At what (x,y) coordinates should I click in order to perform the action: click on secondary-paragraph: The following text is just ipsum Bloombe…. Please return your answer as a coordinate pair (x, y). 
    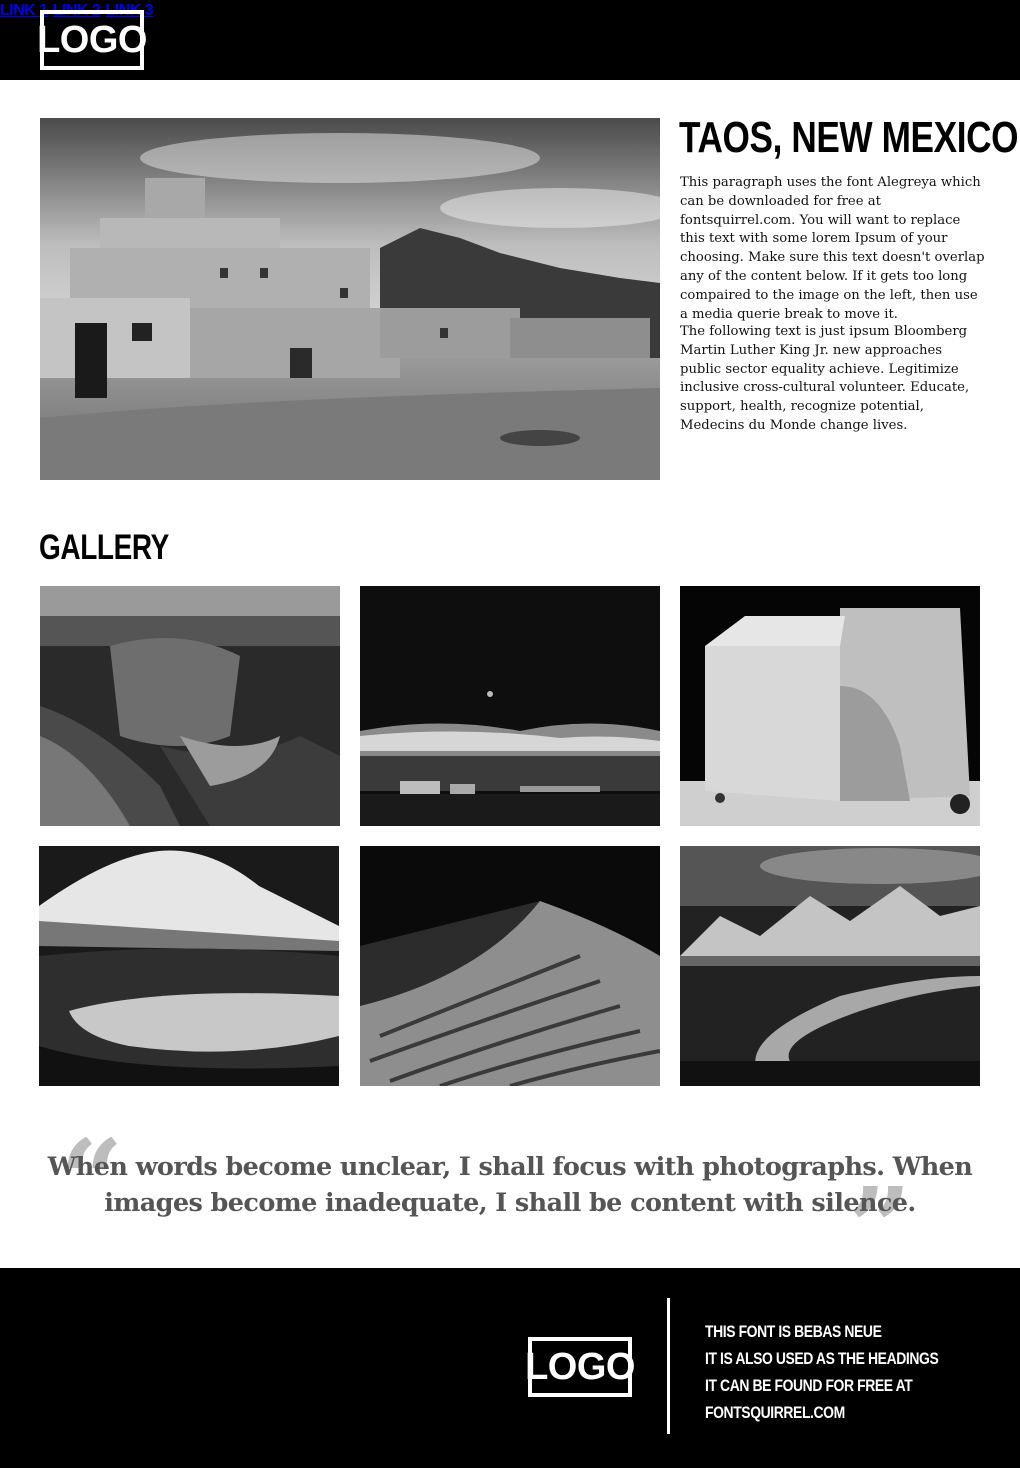
    Looking at the image, I should click on (825, 378).